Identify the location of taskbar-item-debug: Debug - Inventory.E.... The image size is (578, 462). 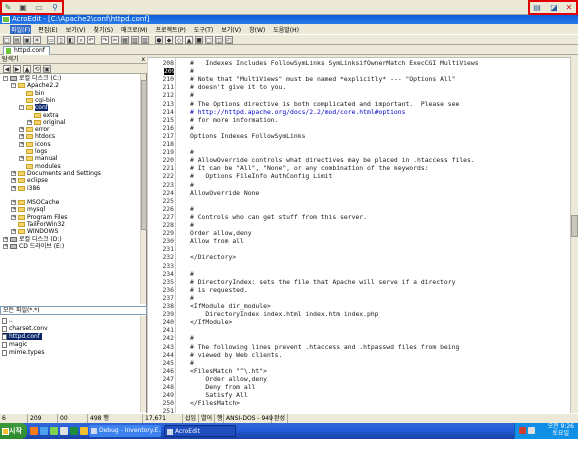
(125, 431).